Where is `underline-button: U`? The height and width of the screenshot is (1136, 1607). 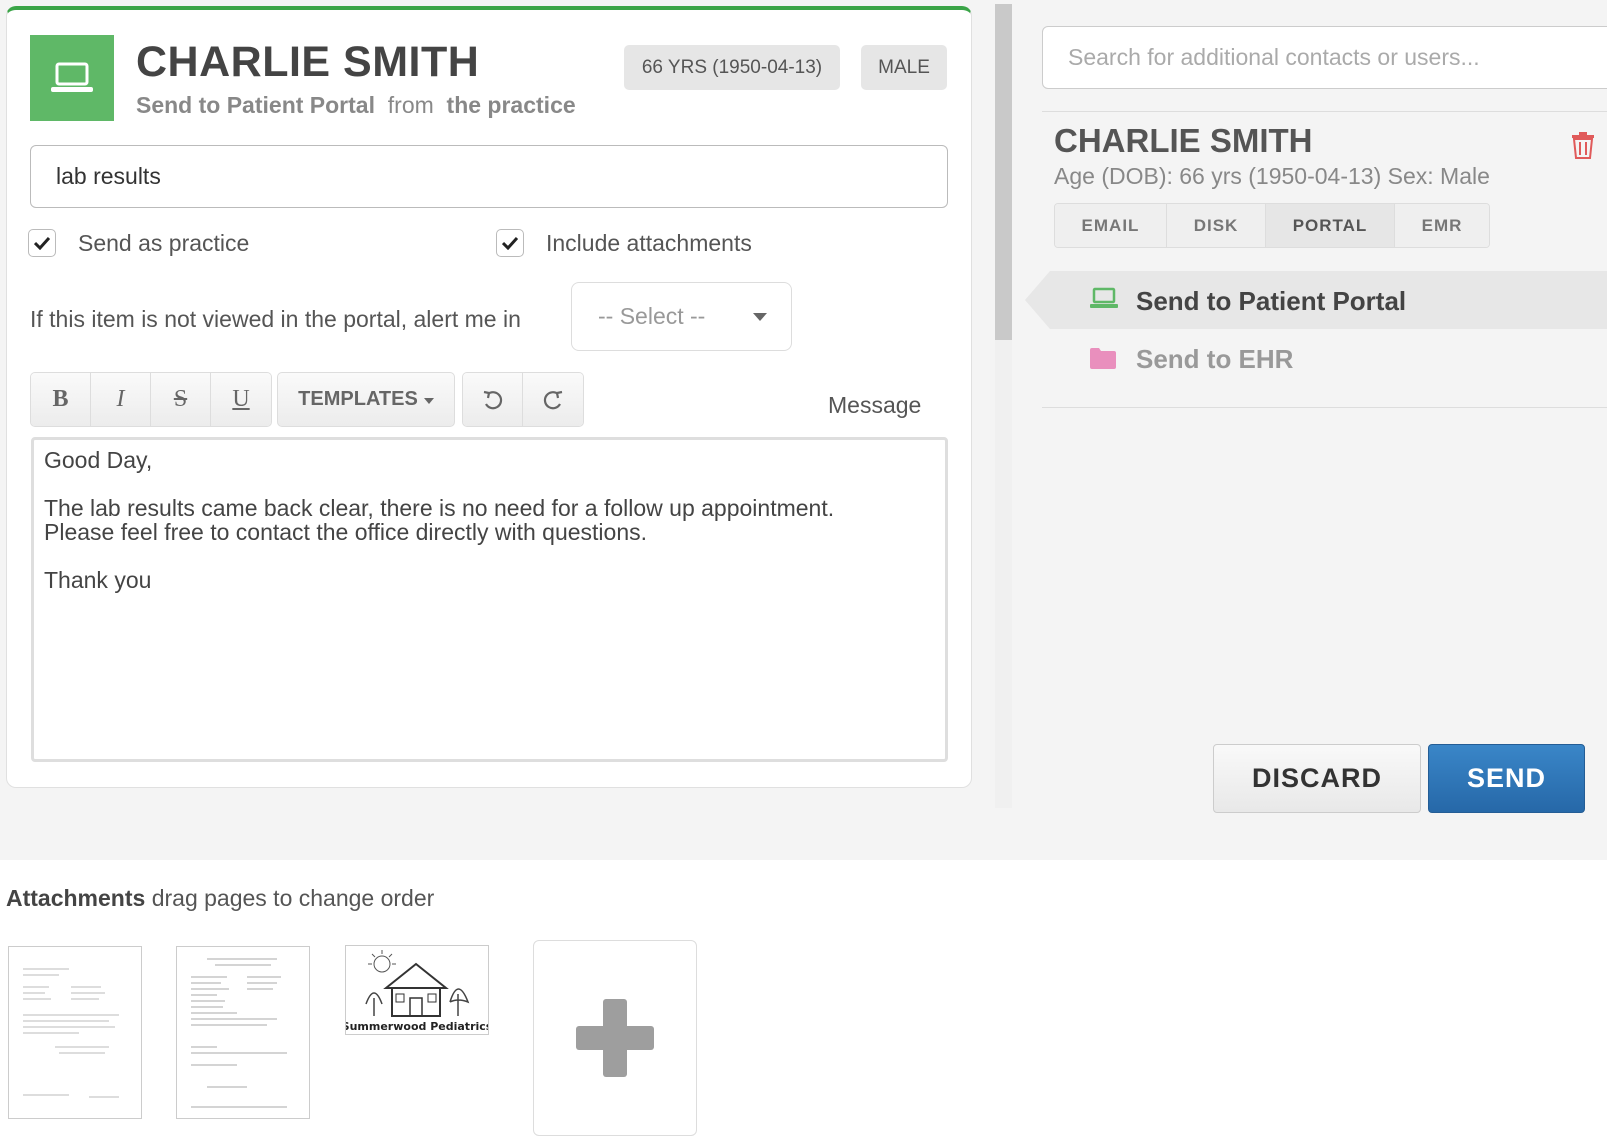
underline-button: U is located at coordinates (241, 399).